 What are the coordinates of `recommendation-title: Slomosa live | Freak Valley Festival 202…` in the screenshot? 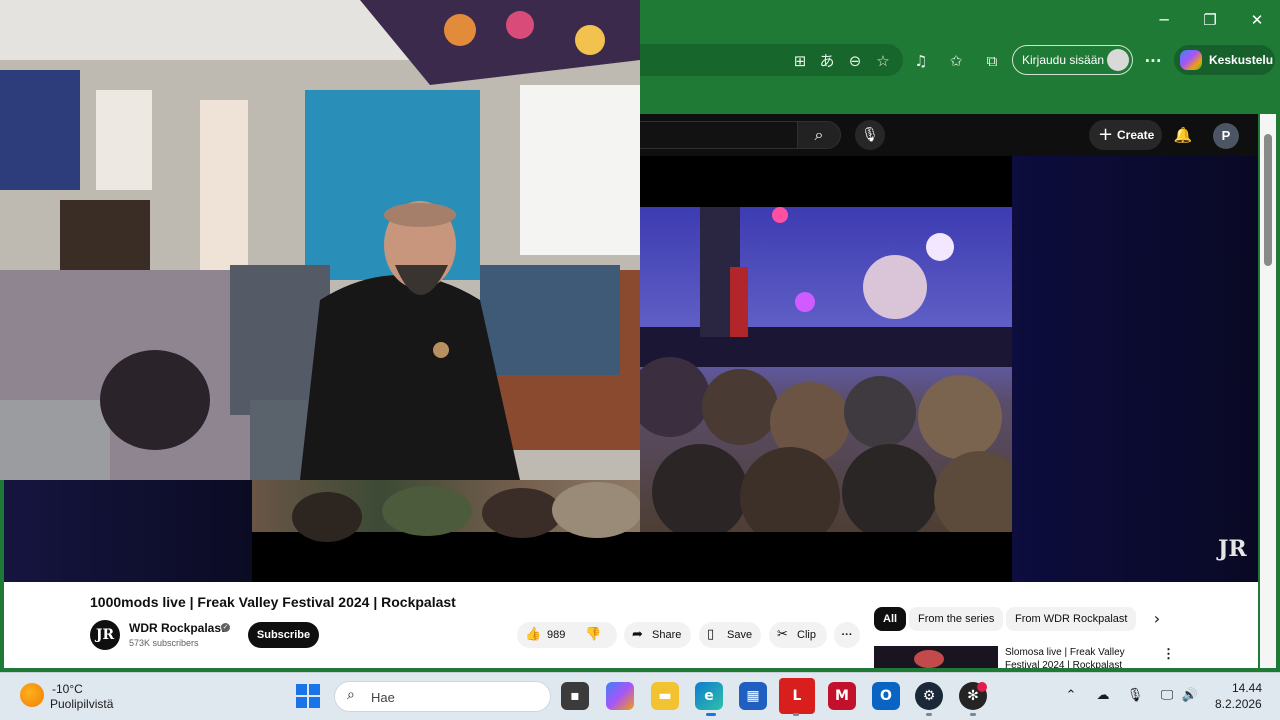 It's located at (1075, 657).